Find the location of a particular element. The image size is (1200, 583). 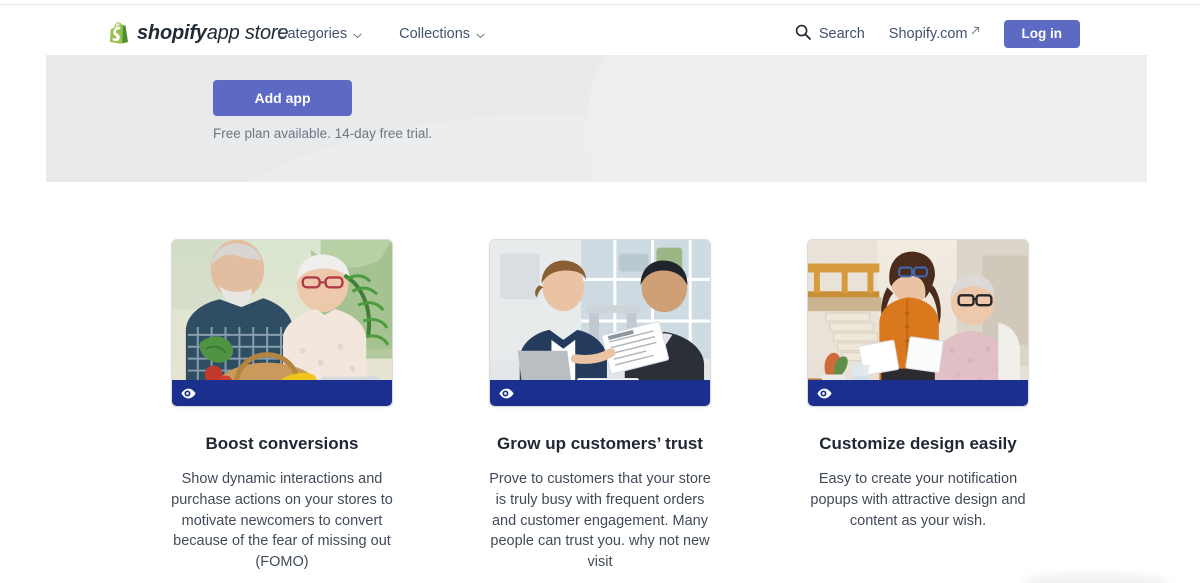

search-button: Search is located at coordinates (830, 34).